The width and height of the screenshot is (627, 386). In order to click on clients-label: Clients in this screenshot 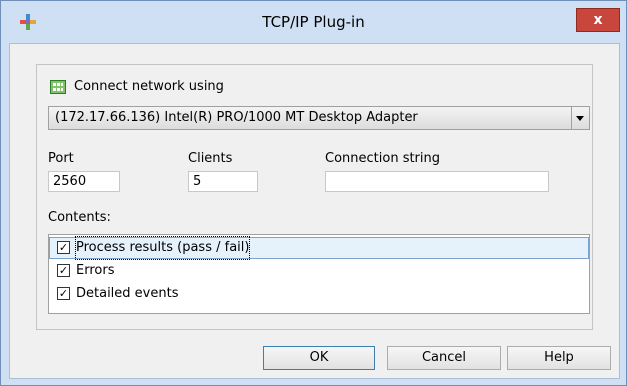, I will do `click(210, 158)`.